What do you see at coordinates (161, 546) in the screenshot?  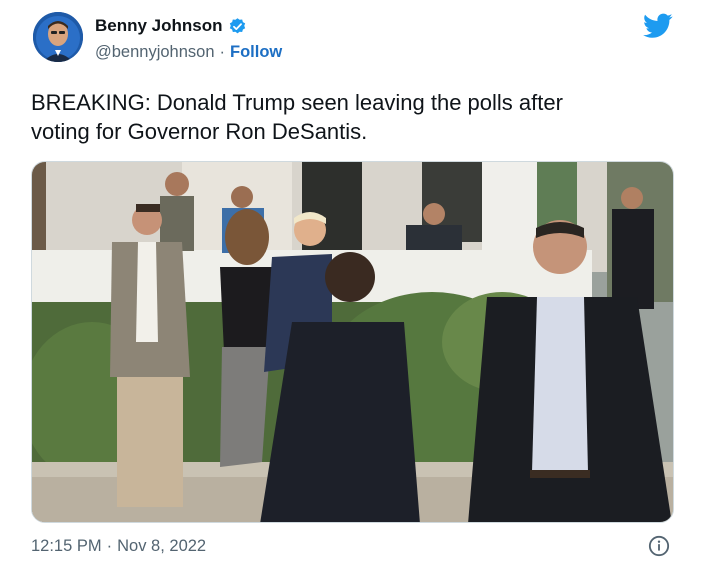 I see `tweet-date: Nov 8, 2022` at bounding box center [161, 546].